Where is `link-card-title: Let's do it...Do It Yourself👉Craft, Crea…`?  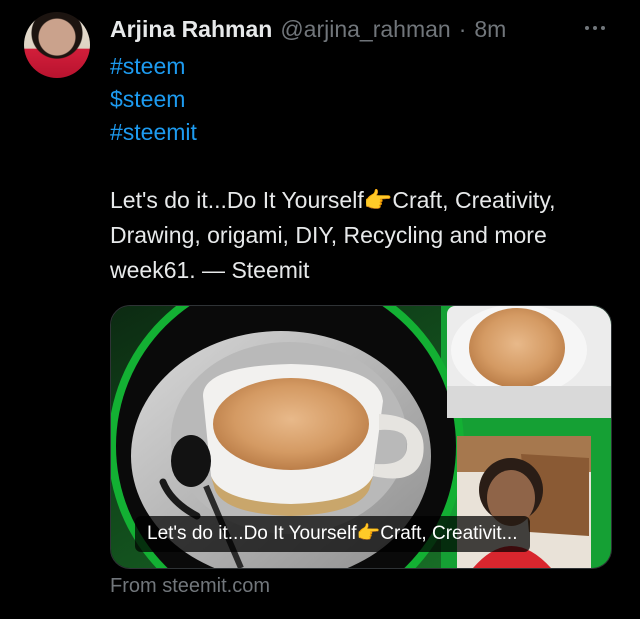
link-card-title: Let's do it...Do It Yourself👉Craft, Crea… is located at coordinates (332, 534).